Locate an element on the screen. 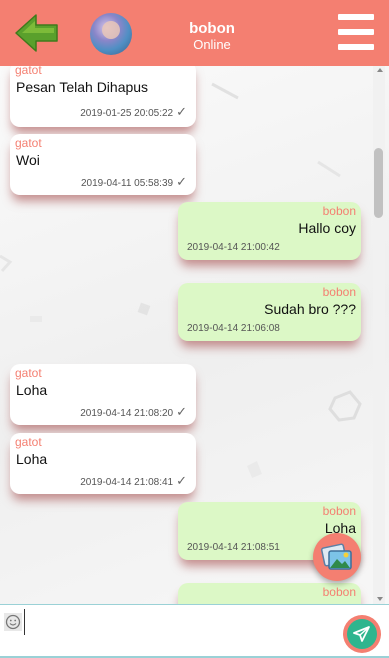 The height and width of the screenshot is (658, 389). contact-avatar is located at coordinates (111, 34).